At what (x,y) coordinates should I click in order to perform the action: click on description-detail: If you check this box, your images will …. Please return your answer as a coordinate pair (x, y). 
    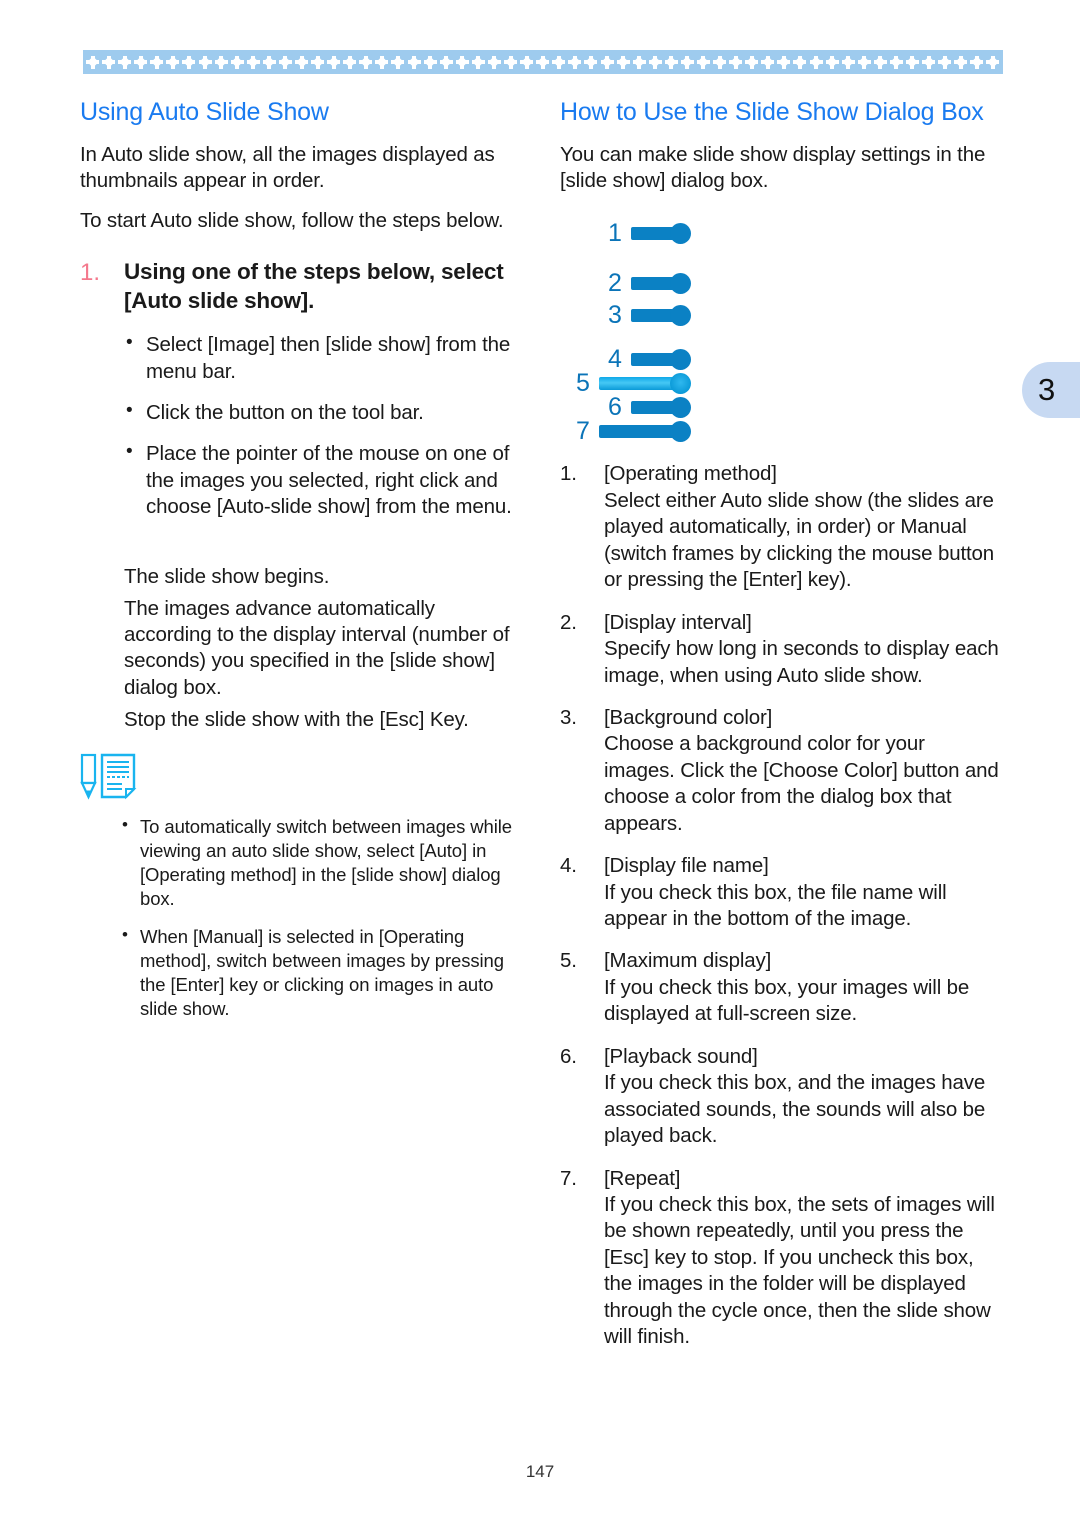
    Looking at the image, I should click on (787, 1000).